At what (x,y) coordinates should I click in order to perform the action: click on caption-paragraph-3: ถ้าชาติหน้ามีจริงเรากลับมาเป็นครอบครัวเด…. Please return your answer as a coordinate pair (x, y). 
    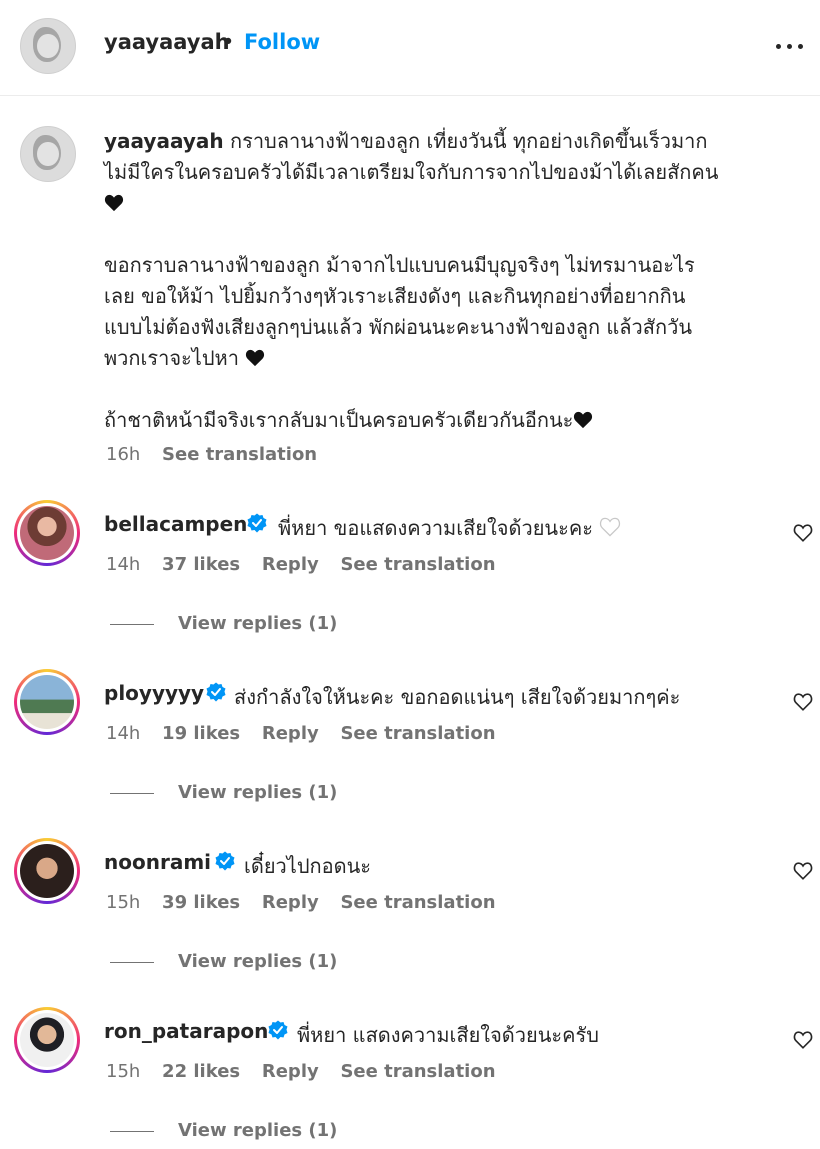
    Looking at the image, I should click on (339, 420).